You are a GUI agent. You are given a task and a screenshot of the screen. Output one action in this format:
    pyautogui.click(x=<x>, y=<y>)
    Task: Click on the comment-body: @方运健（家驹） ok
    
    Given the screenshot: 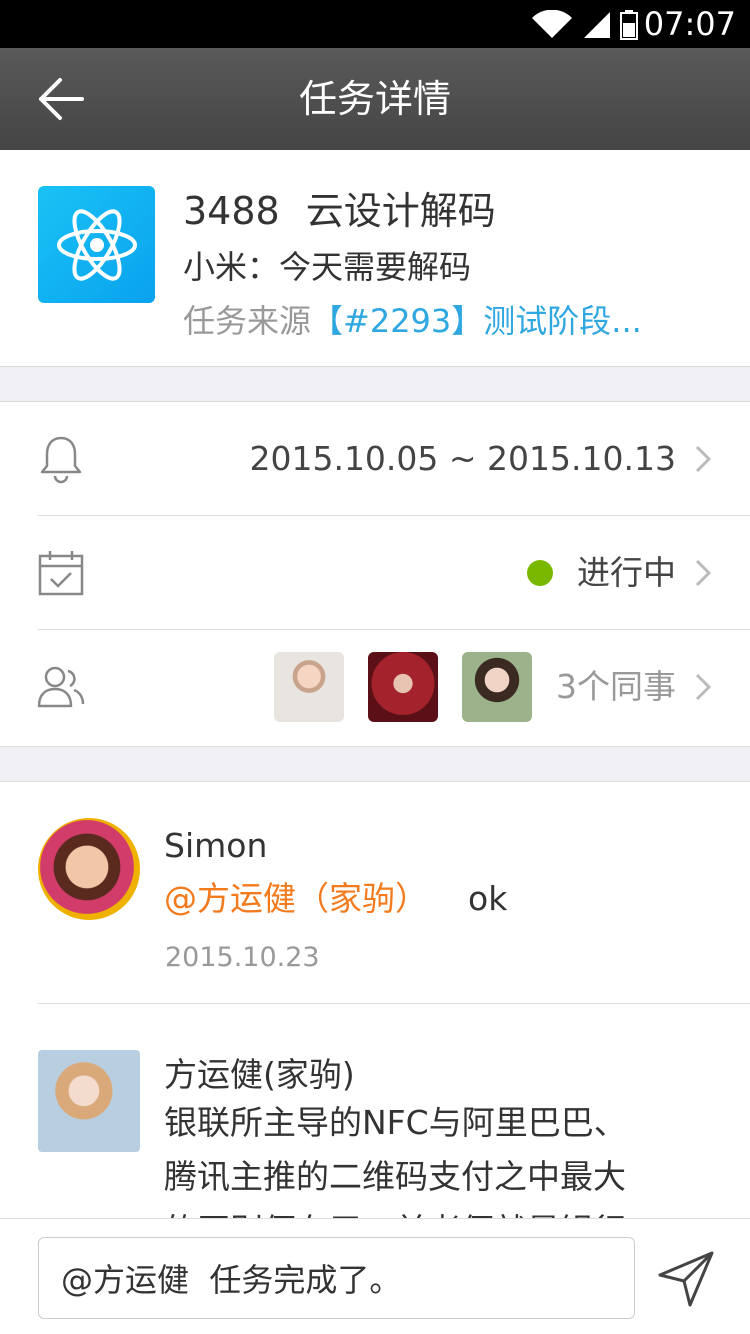 What is the action you would take?
    pyautogui.click(x=335, y=899)
    